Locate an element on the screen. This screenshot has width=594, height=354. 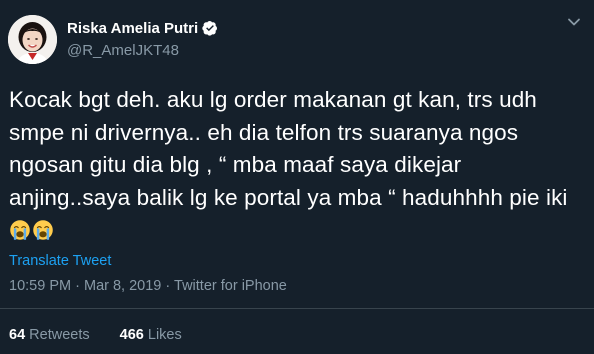
divider is located at coordinates (297, 308).